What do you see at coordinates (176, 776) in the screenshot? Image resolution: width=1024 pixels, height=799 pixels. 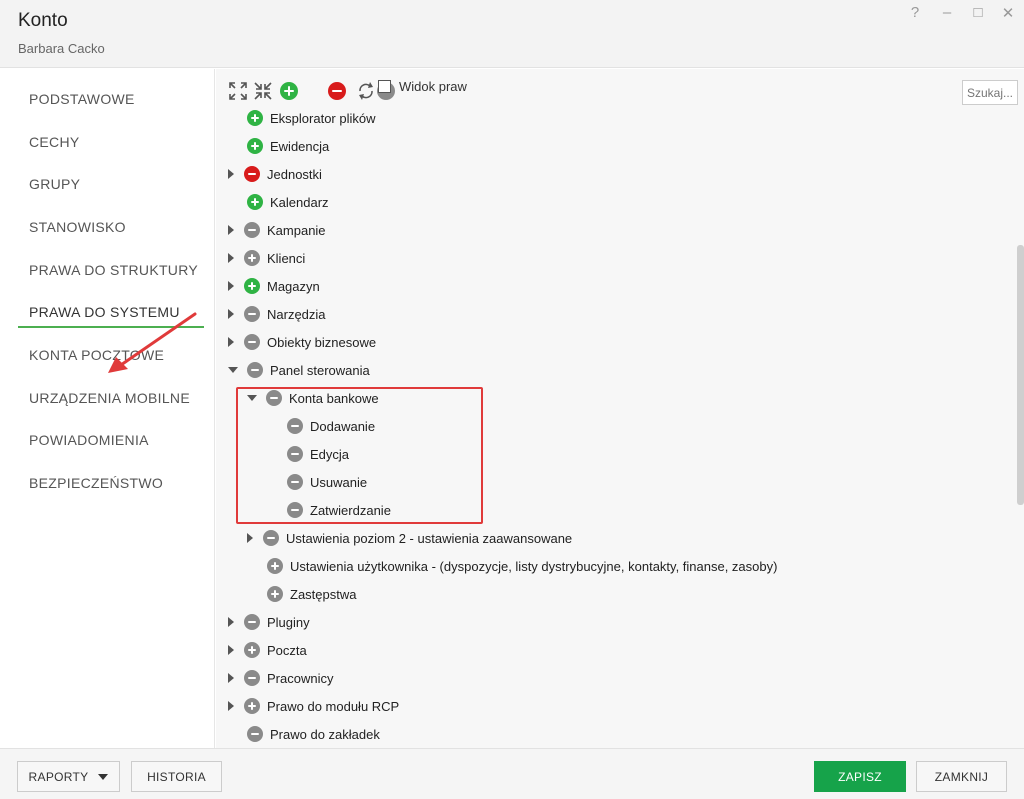 I see `historia-button: HISTORIA` at bounding box center [176, 776].